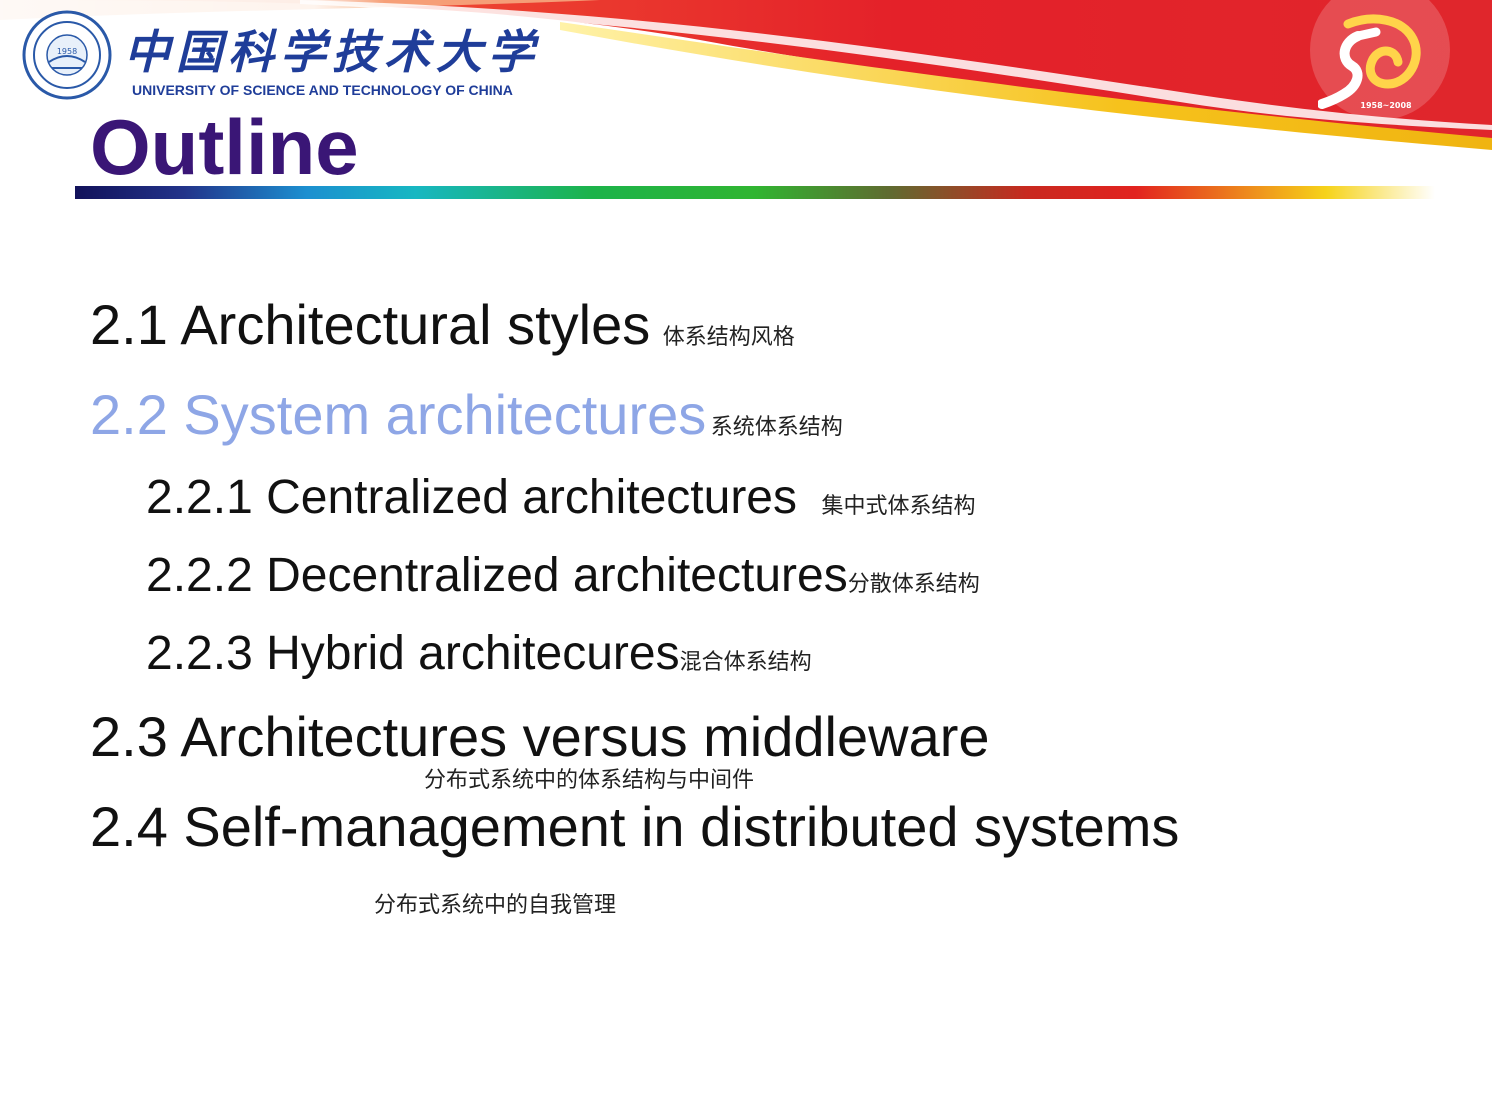 The width and height of the screenshot is (1492, 1119). Describe the element at coordinates (370, 324) in the screenshot. I see `outline-item-text: 2.1 Architectural styles` at that location.